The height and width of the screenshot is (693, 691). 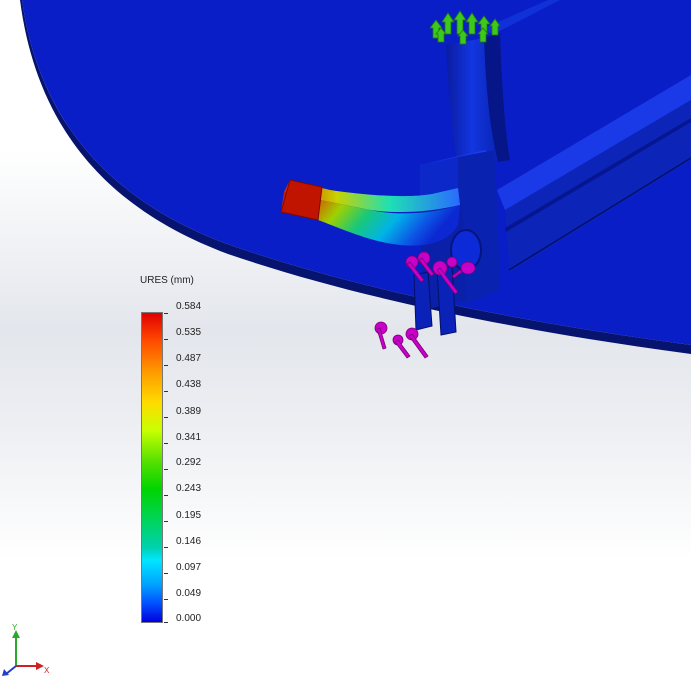 I want to click on legend-value: 0.049, so click(x=189, y=593).